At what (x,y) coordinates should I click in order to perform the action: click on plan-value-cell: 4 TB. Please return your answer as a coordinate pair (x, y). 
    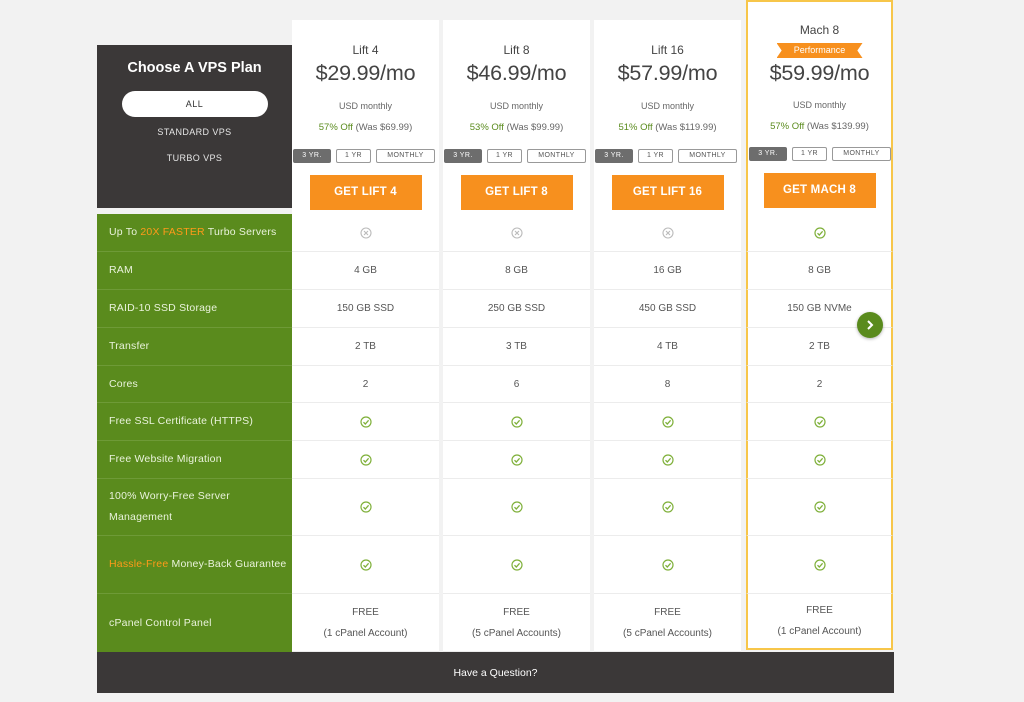
    Looking at the image, I should click on (667, 347).